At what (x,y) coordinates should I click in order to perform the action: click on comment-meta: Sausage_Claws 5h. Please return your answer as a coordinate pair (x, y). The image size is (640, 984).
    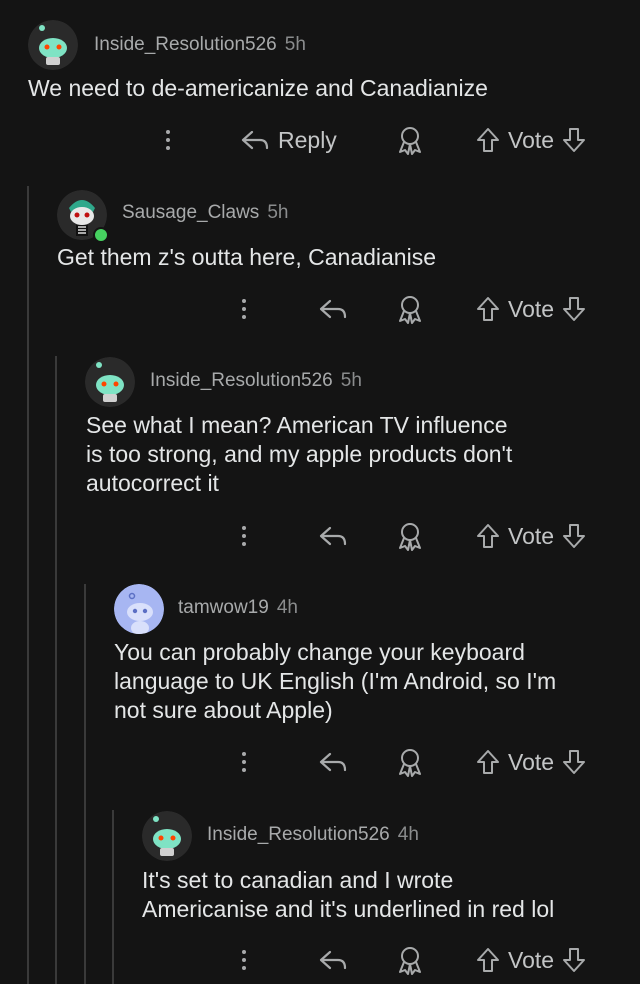
    Looking at the image, I should click on (205, 213).